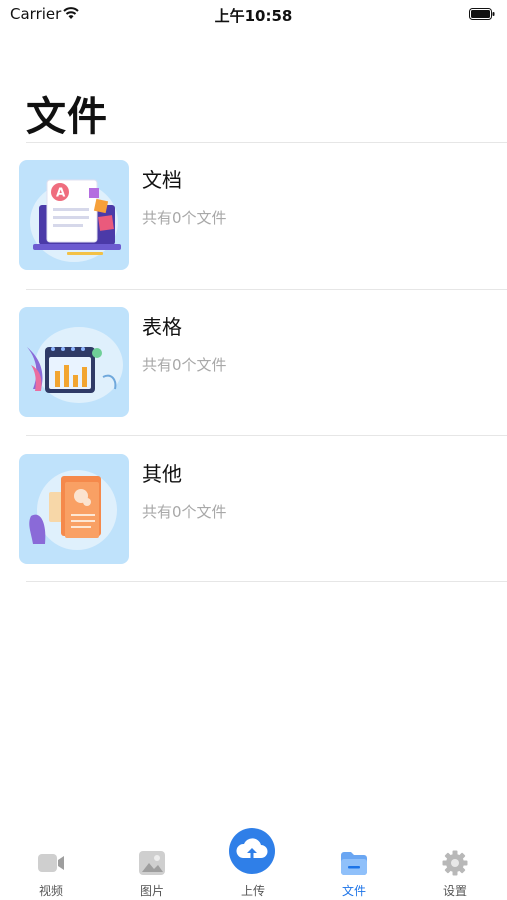 This screenshot has width=507, height=900. I want to click on tab-label: 视频, so click(50, 891).